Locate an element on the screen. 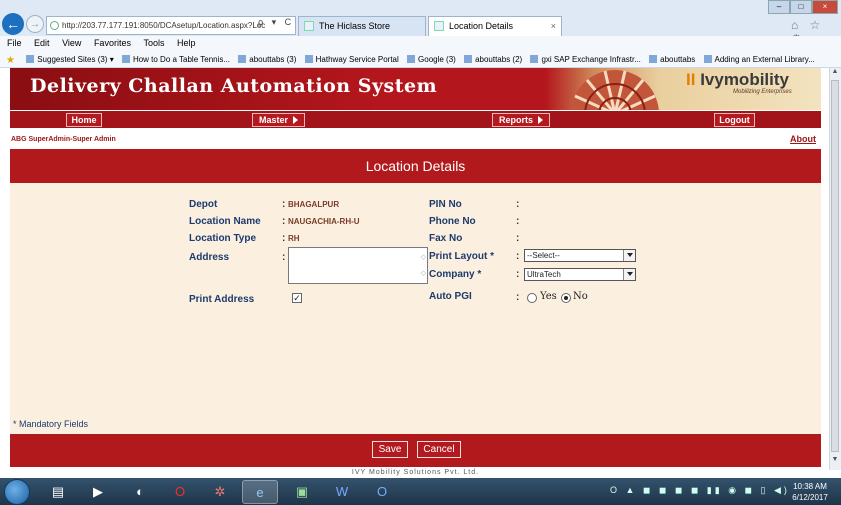 This screenshot has width=841, height=505. location-name-value: NAUGACHIA-RH-U is located at coordinates (324, 221).